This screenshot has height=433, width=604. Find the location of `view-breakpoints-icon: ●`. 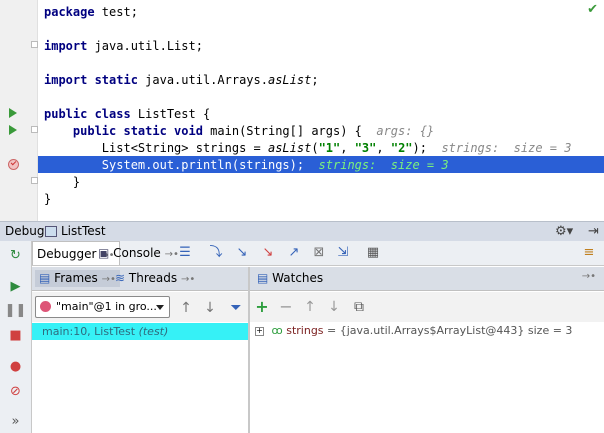

view-breakpoints-icon: ● is located at coordinates (15, 366).